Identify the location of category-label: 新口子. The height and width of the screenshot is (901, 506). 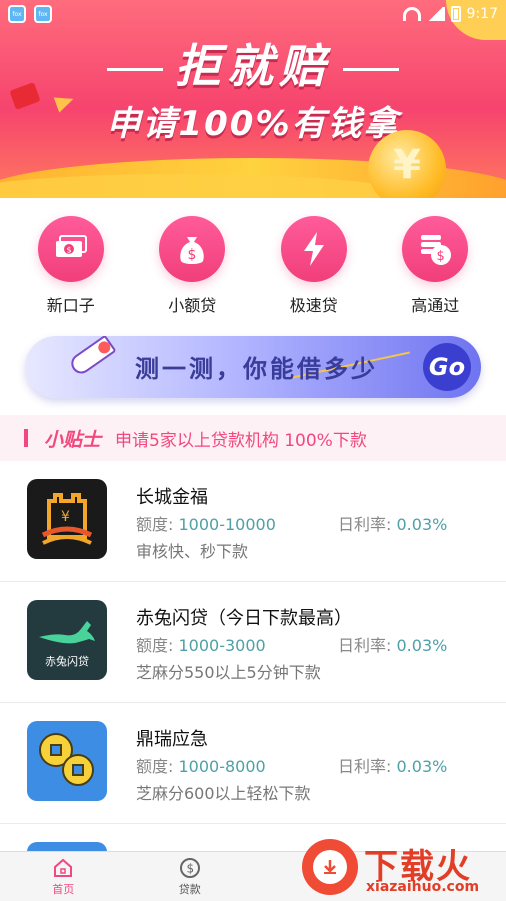
(70, 305).